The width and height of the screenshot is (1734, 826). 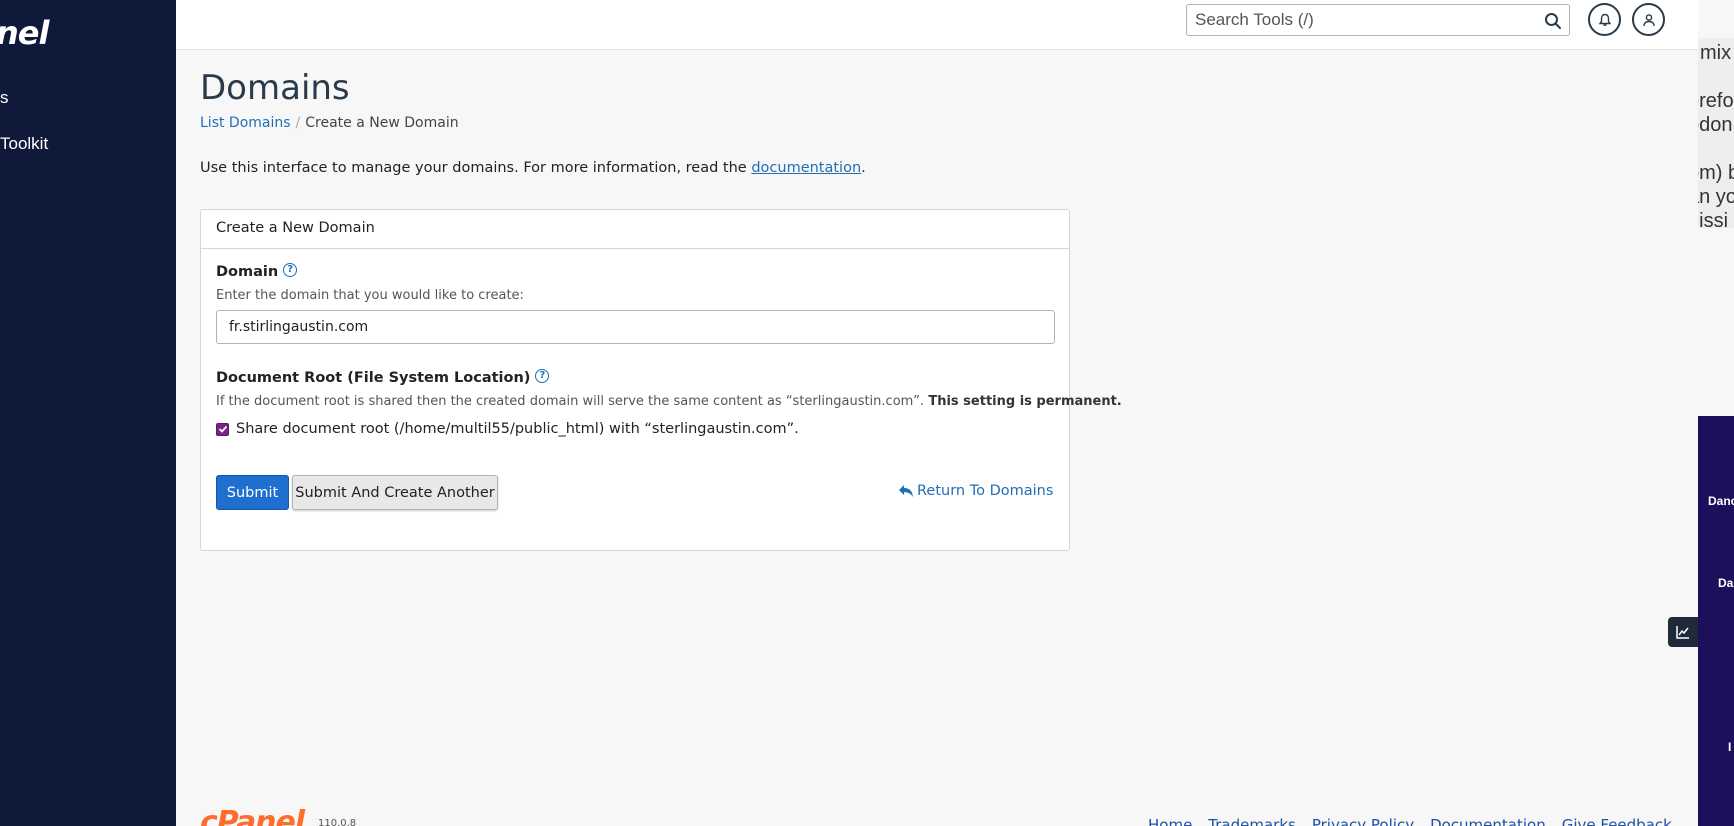 I want to click on domain-help-icon: ?, so click(x=290, y=270).